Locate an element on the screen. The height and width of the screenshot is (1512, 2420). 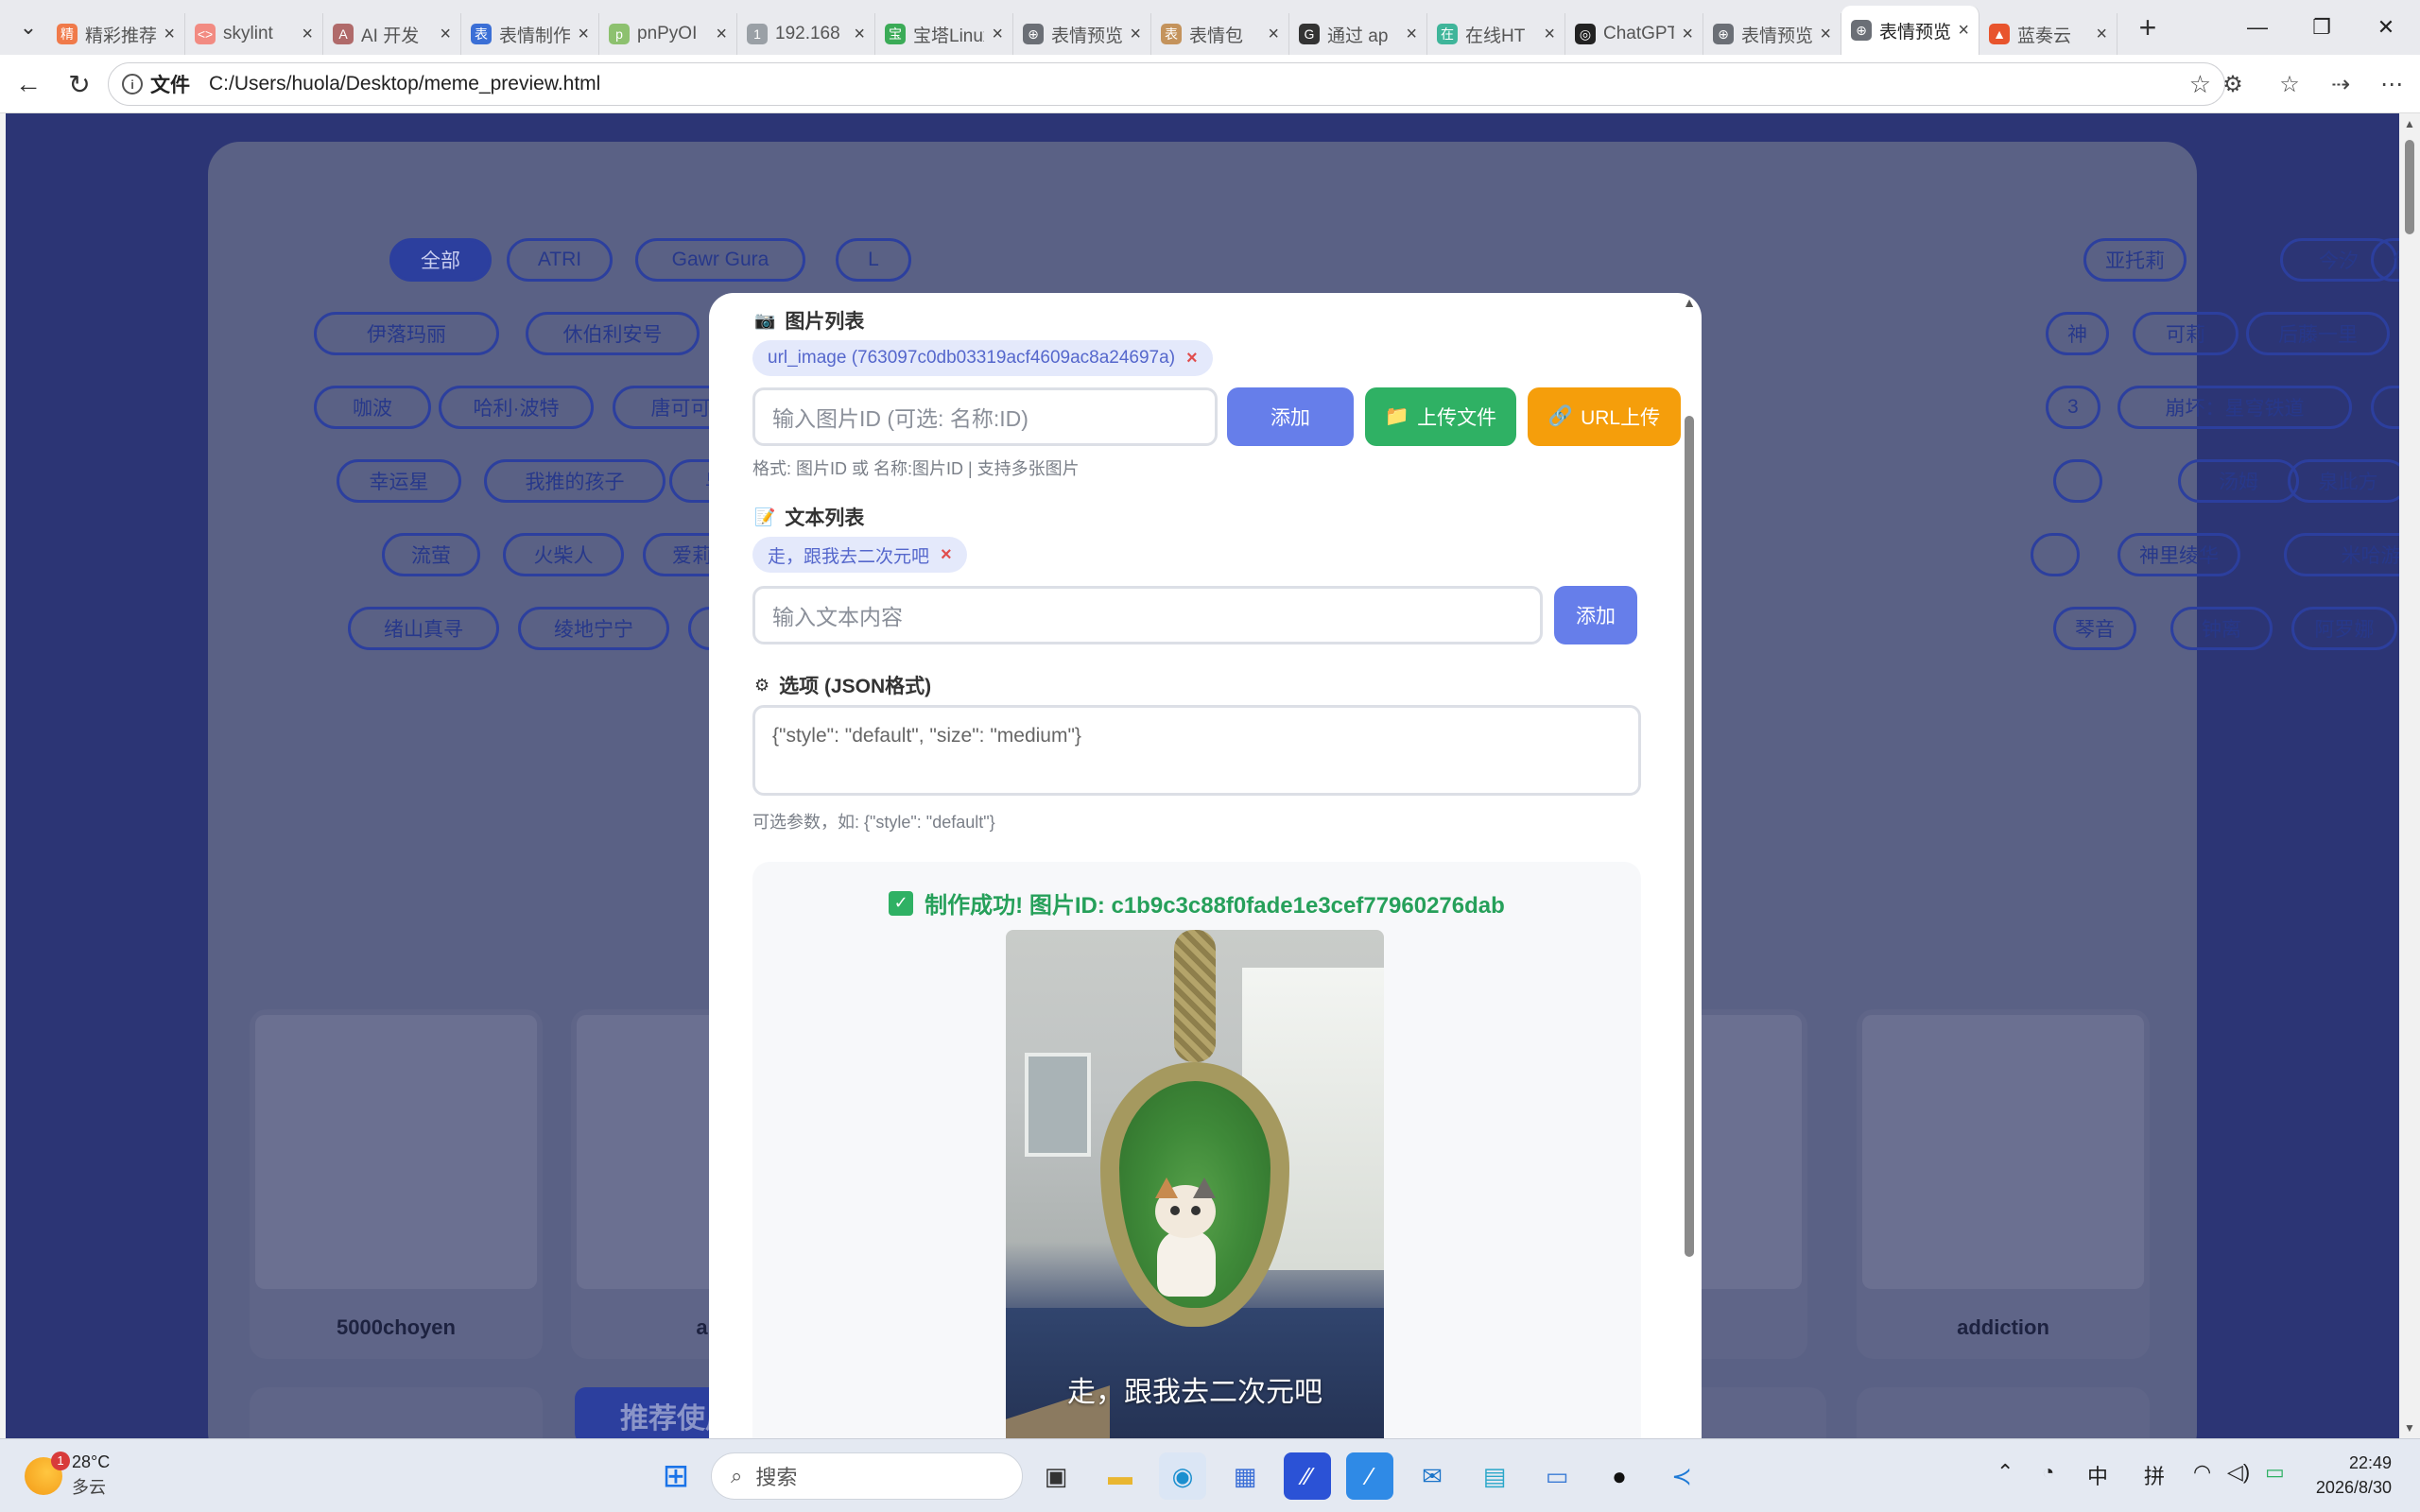
category-chip: 3 is located at coordinates (2073, 407).